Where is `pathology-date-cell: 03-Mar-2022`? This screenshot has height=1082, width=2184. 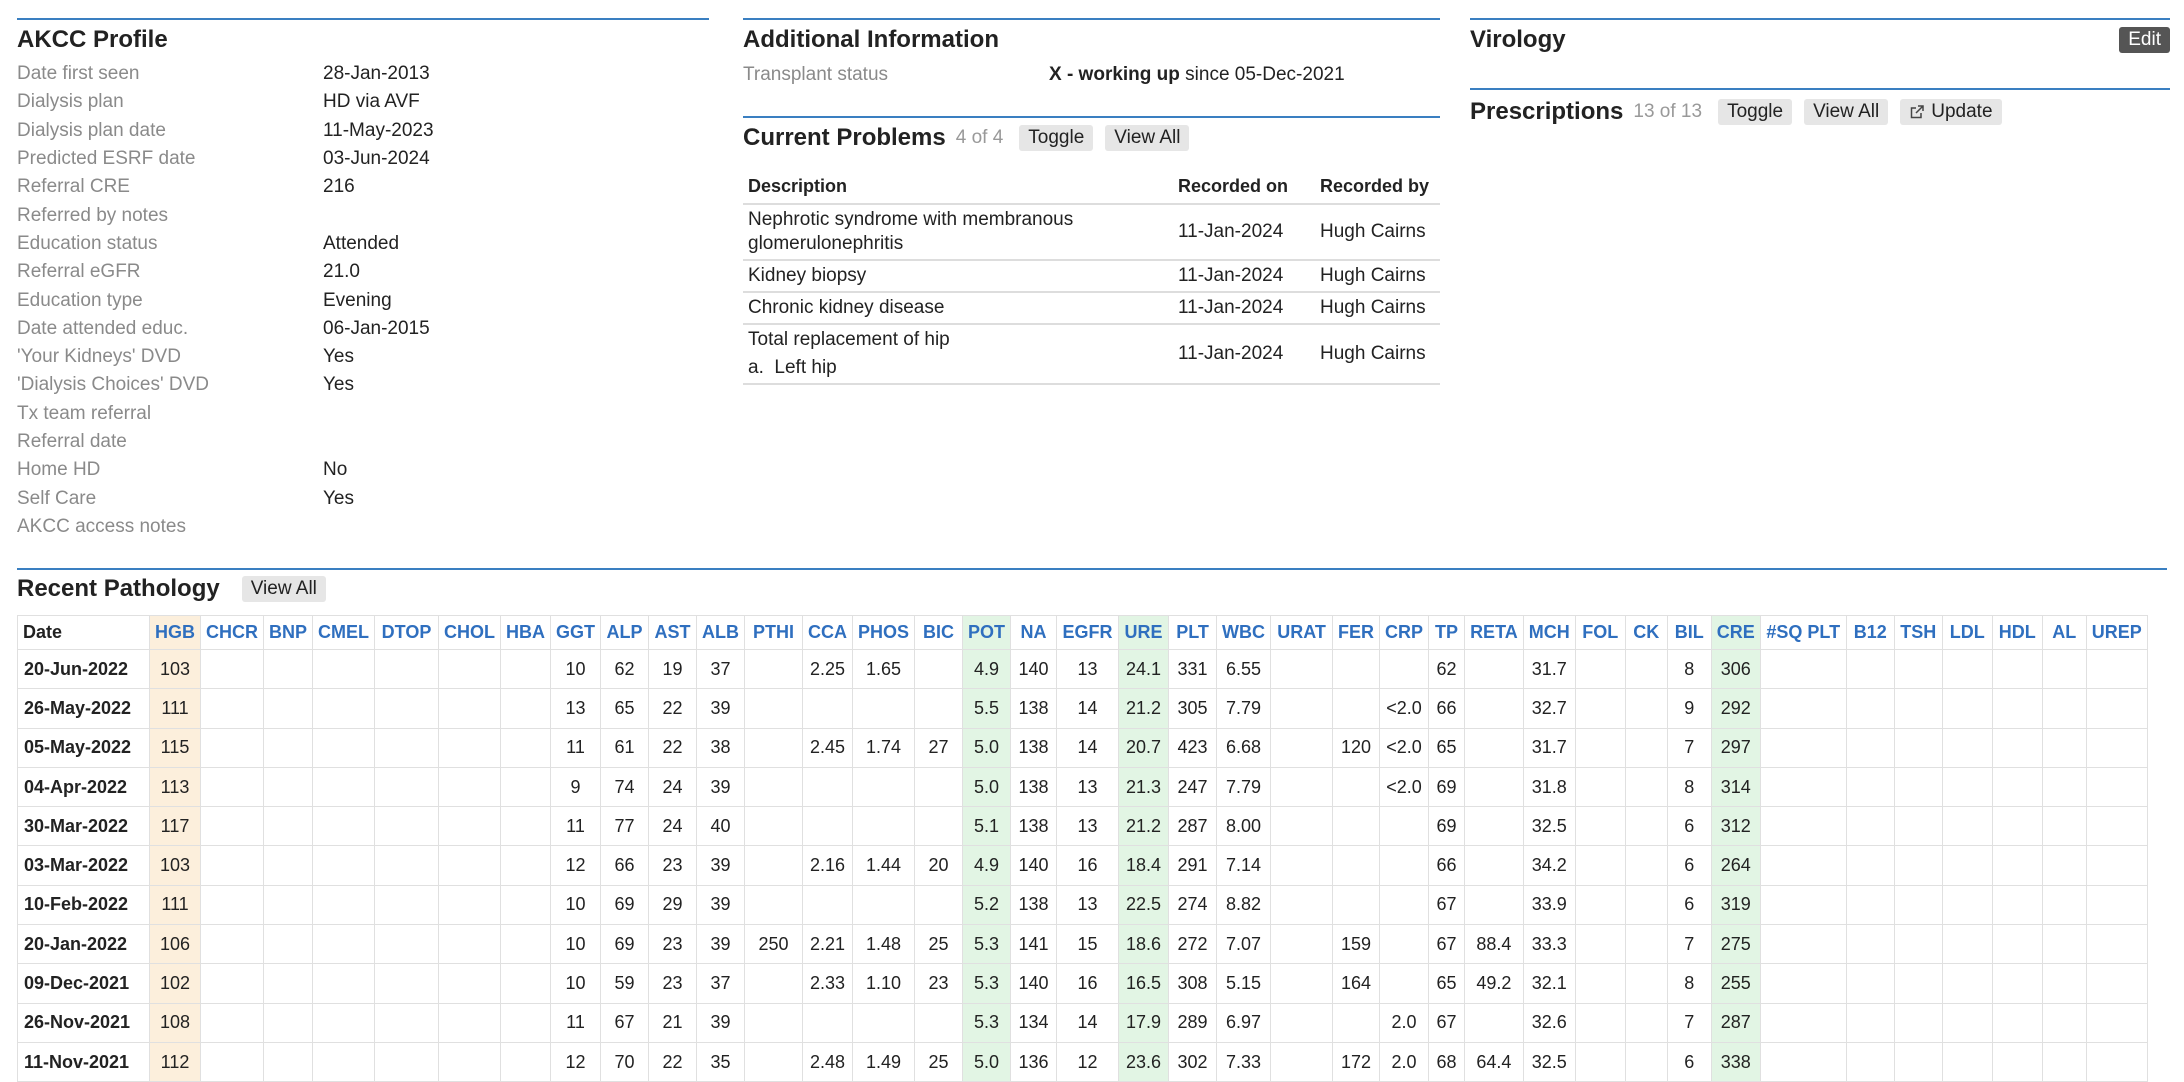 pathology-date-cell: 03-Mar-2022 is located at coordinates (83, 865).